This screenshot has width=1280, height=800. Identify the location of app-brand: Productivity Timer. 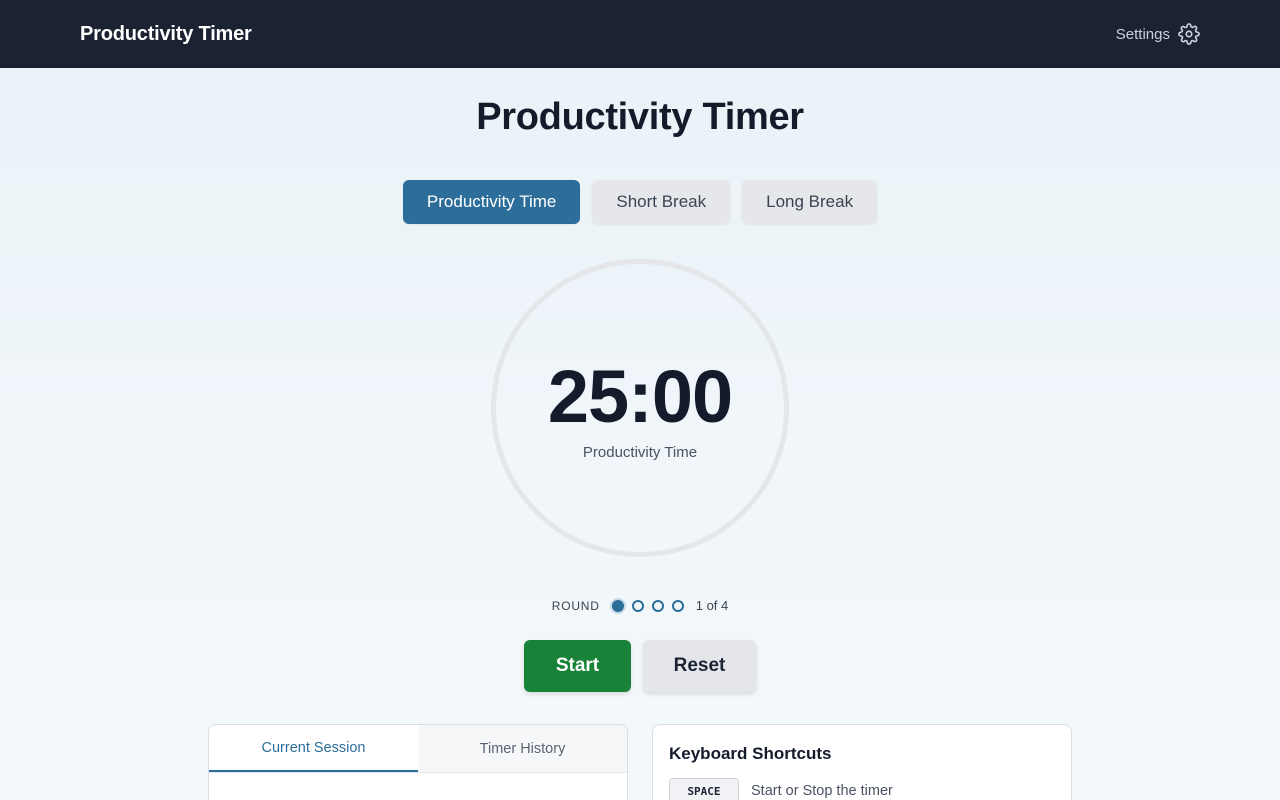
(166, 34).